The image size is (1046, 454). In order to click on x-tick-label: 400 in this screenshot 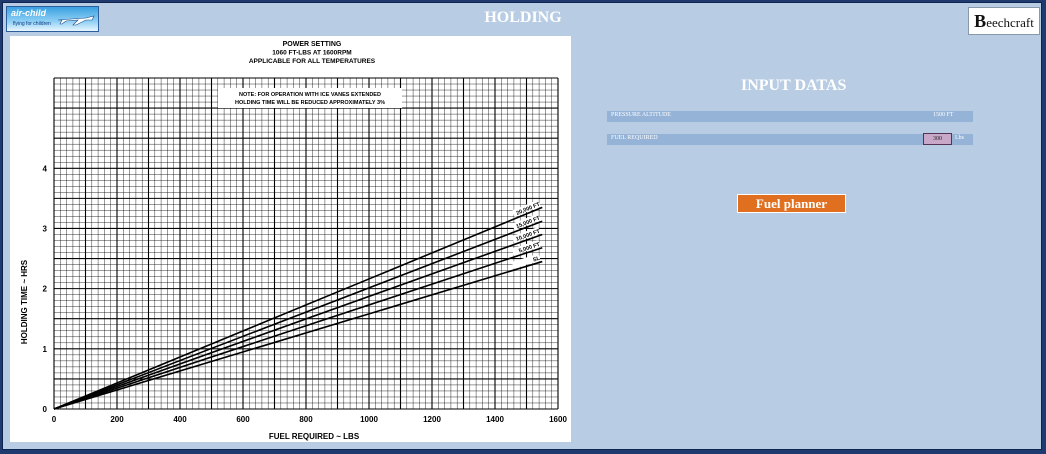, I will do `click(180, 419)`.